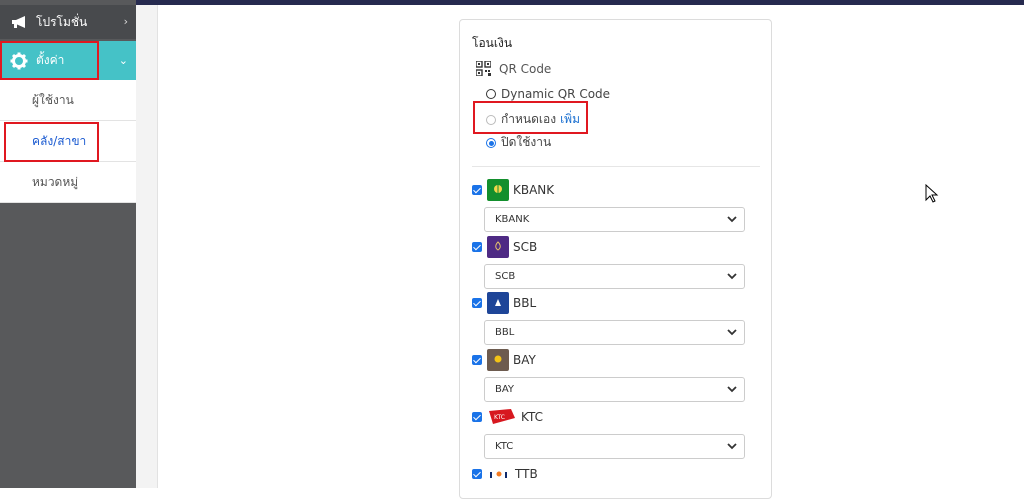 Image resolution: width=1024 pixels, height=499 pixels. I want to click on option-disabled: ปิดใช้งาน, so click(518, 142).